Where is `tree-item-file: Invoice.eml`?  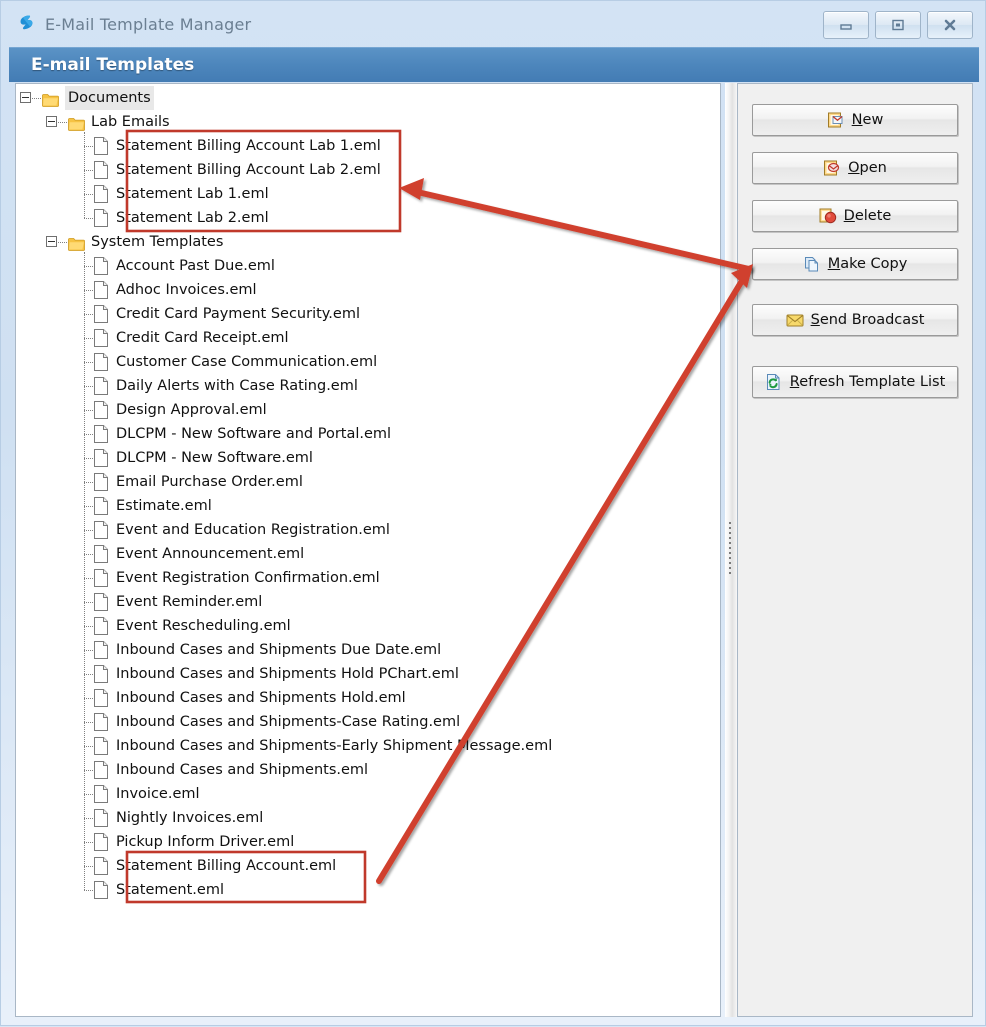 tree-item-file: Invoice.eml is located at coordinates (366, 794).